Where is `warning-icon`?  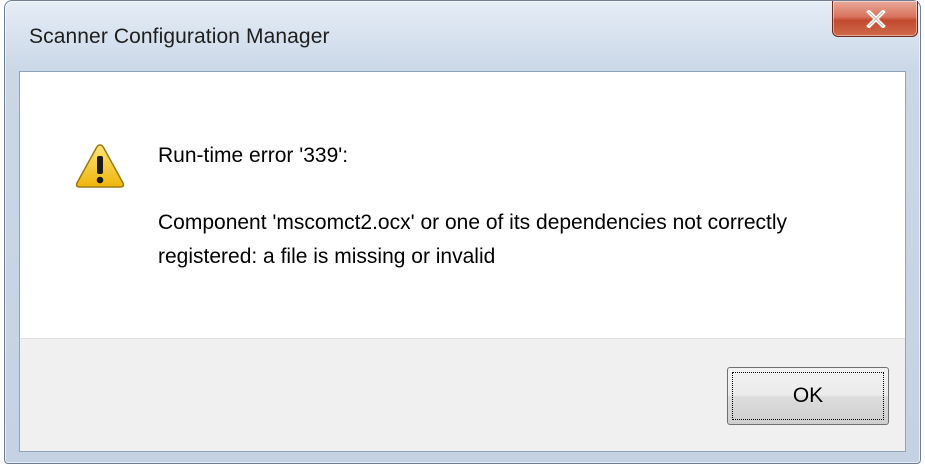 warning-icon is located at coordinates (100, 166).